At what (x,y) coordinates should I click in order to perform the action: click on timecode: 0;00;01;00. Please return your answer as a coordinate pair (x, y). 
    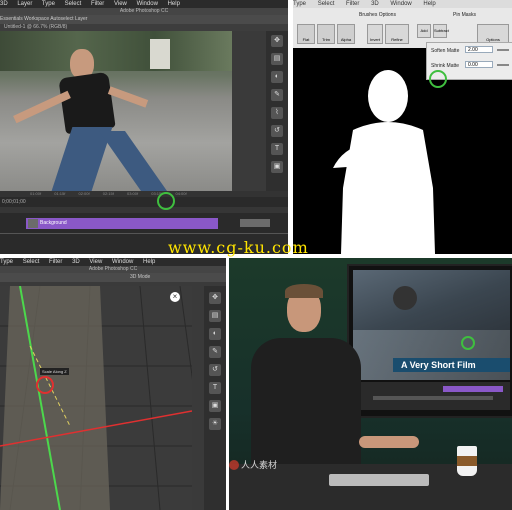
    Looking at the image, I should click on (14, 202).